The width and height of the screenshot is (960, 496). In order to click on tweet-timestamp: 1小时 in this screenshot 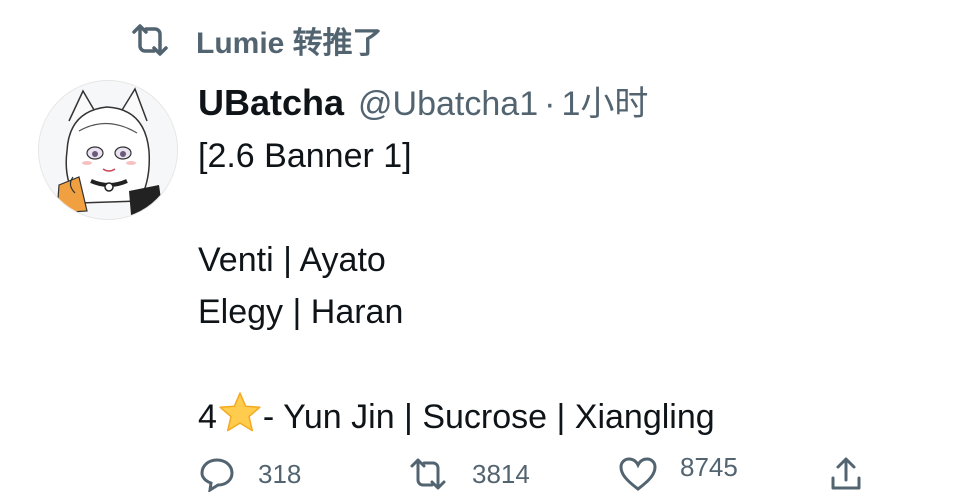, I will do `click(604, 100)`.